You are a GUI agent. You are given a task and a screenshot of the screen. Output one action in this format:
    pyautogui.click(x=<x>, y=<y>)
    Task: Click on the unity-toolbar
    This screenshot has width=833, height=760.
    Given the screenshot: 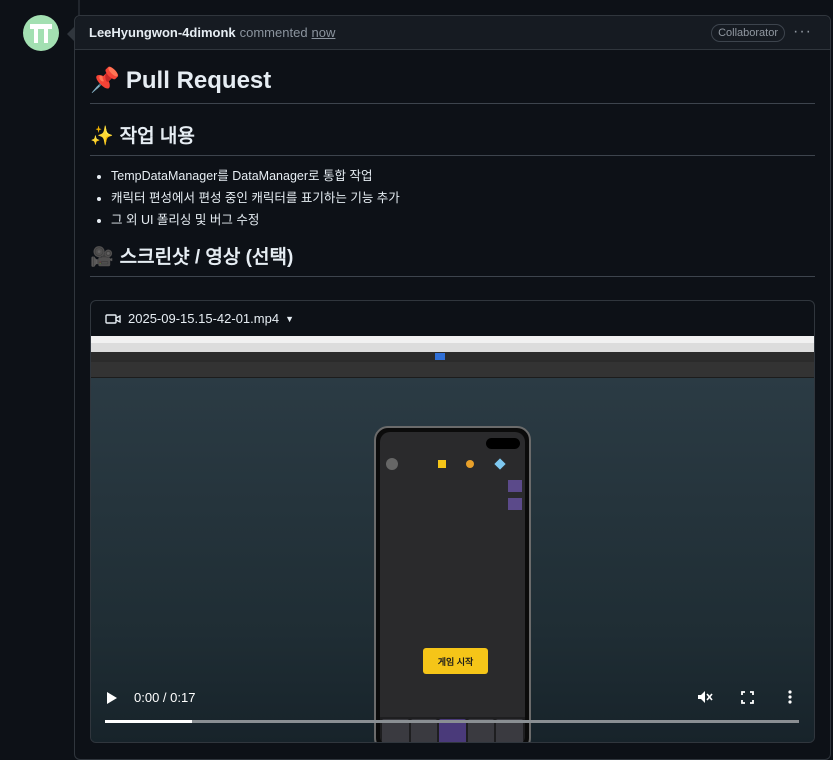 What is the action you would take?
    pyautogui.click(x=452, y=357)
    